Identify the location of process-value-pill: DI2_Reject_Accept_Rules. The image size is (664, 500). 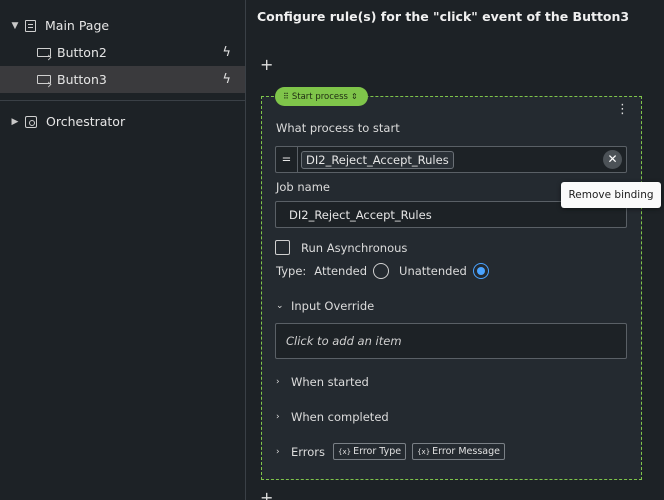
(377, 159).